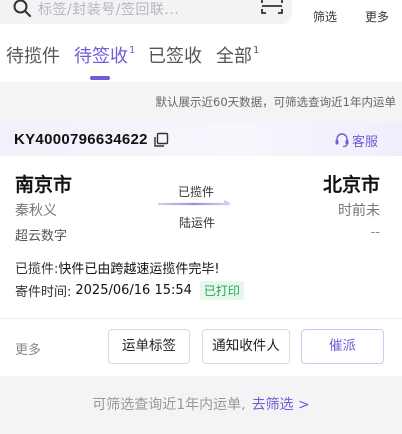 The image size is (402, 434). I want to click on pickup-text: 快件已由跨越速运揽件完毕!, so click(139, 269).